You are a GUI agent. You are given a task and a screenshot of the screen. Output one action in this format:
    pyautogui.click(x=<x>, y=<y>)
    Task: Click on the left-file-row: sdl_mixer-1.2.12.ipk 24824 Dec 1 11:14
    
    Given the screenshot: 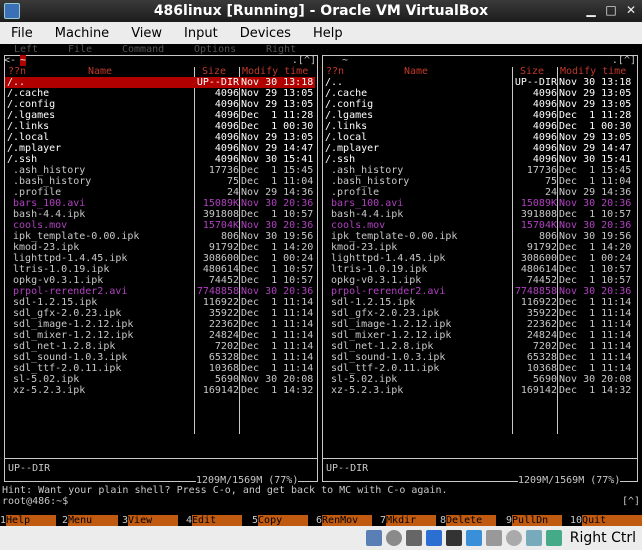 What is the action you would take?
    pyautogui.click(x=160, y=335)
    